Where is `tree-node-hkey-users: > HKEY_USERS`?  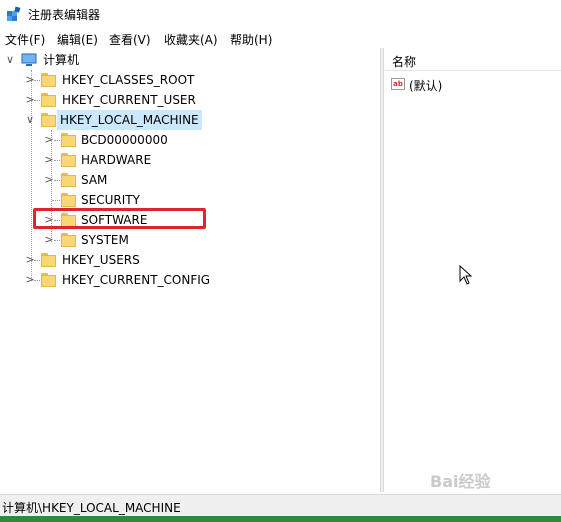 tree-node-hkey-users: > HKEY_USERS is located at coordinates (150, 260).